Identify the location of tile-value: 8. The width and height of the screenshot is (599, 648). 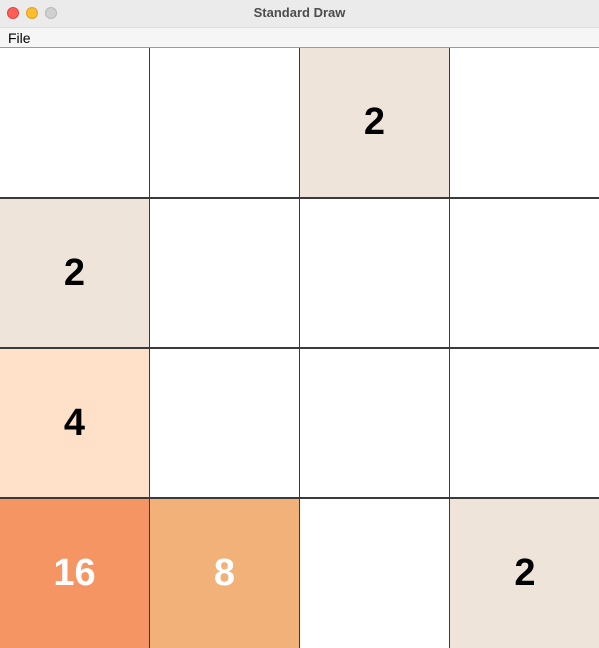
(224, 573).